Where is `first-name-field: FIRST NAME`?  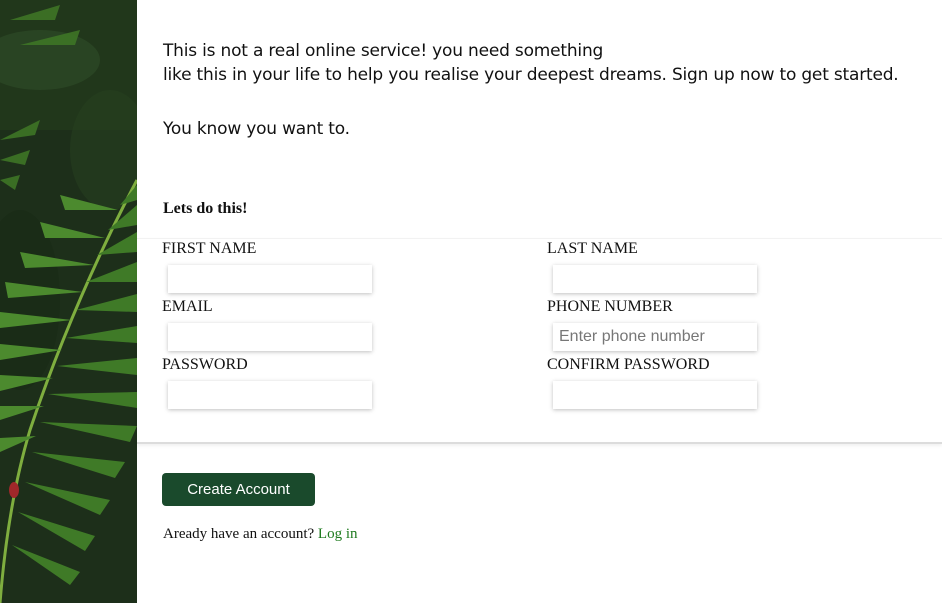 first-name-field: FIRST NAME is located at coordinates (267, 266).